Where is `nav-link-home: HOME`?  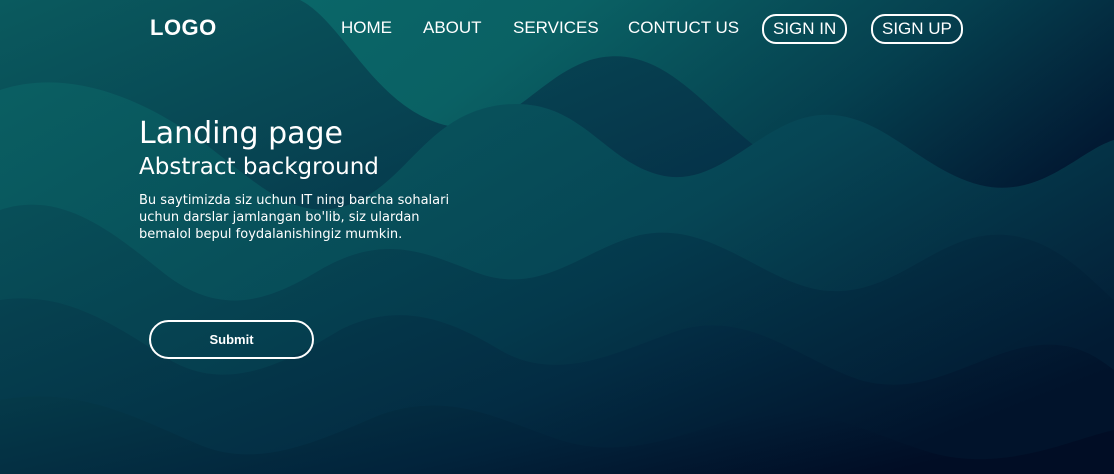
nav-link-home: HOME is located at coordinates (366, 28).